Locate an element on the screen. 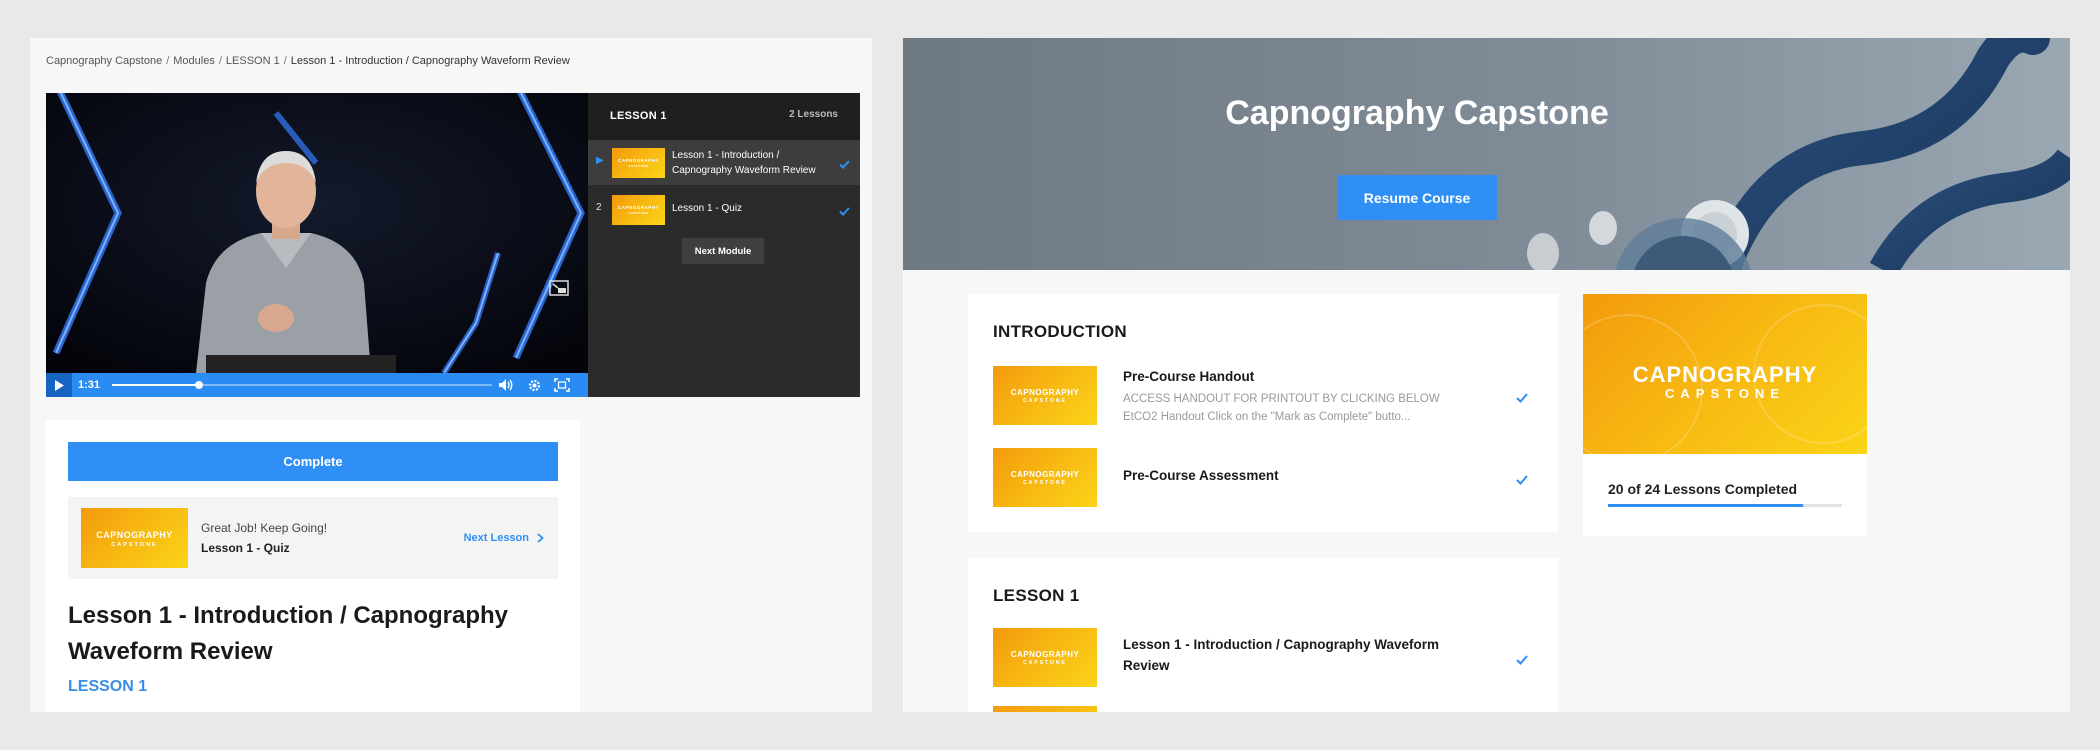 This screenshot has width=2100, height=750. course-logo-title: CAPNOGRAPHY is located at coordinates (1725, 374).